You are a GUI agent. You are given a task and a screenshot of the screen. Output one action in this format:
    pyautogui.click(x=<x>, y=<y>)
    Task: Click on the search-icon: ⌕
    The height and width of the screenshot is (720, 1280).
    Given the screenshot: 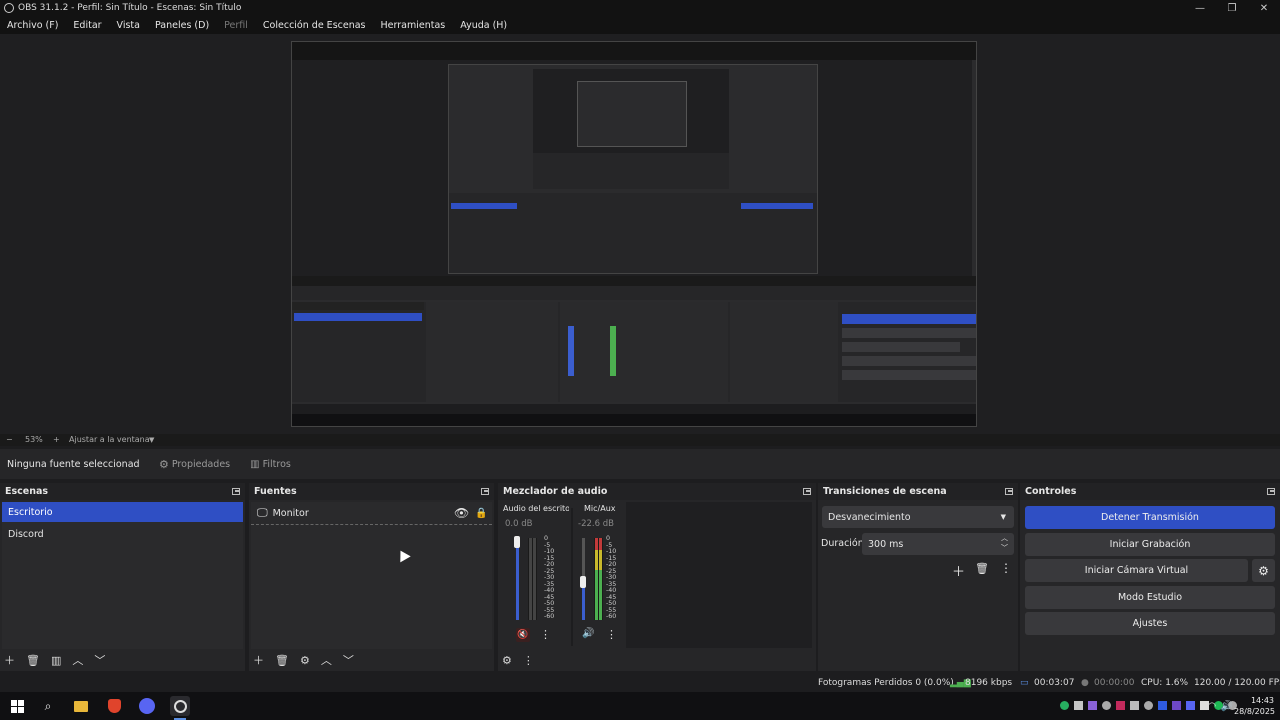 What is the action you would take?
    pyautogui.click(x=48, y=706)
    